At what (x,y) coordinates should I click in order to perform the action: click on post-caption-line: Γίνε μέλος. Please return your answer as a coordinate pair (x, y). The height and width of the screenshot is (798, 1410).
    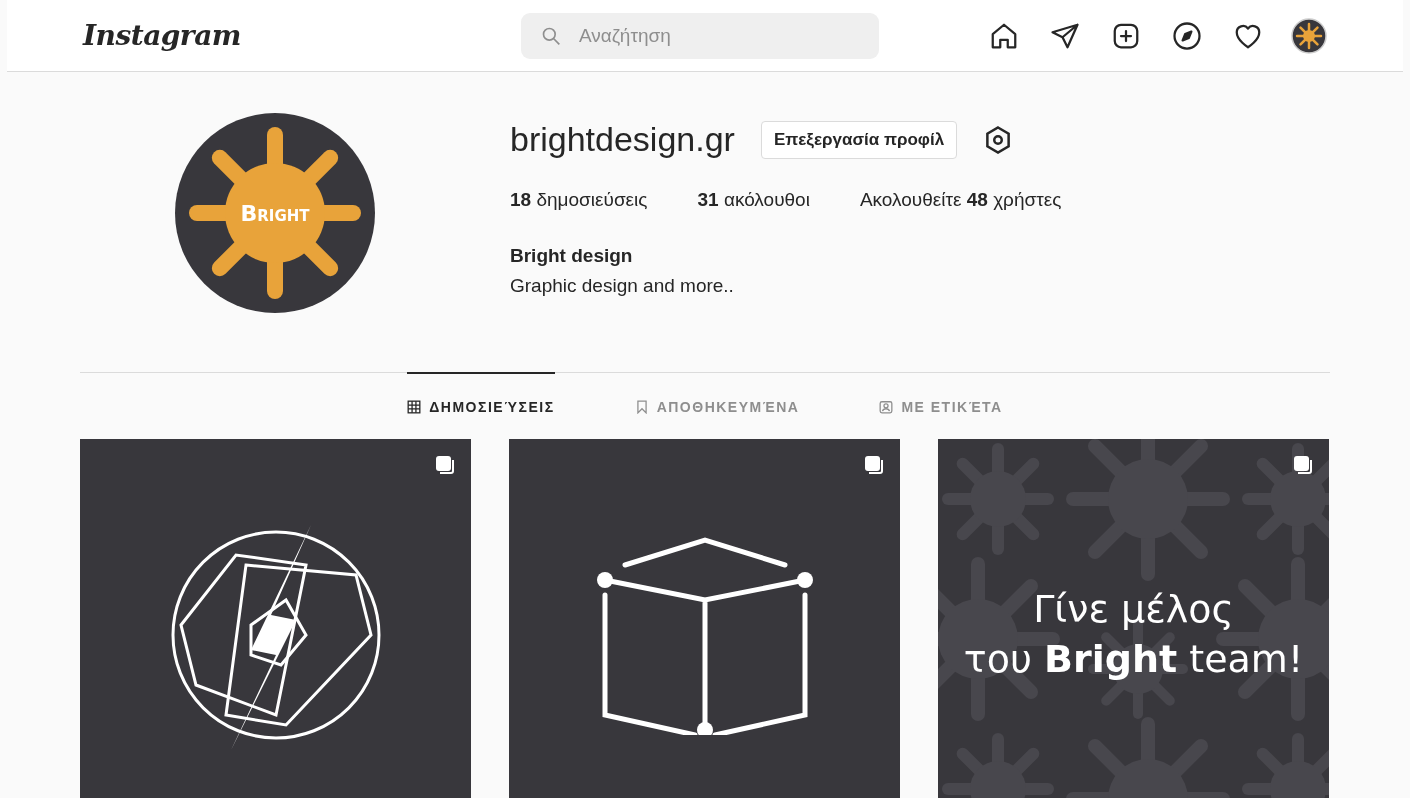
    Looking at the image, I should click on (1133, 610).